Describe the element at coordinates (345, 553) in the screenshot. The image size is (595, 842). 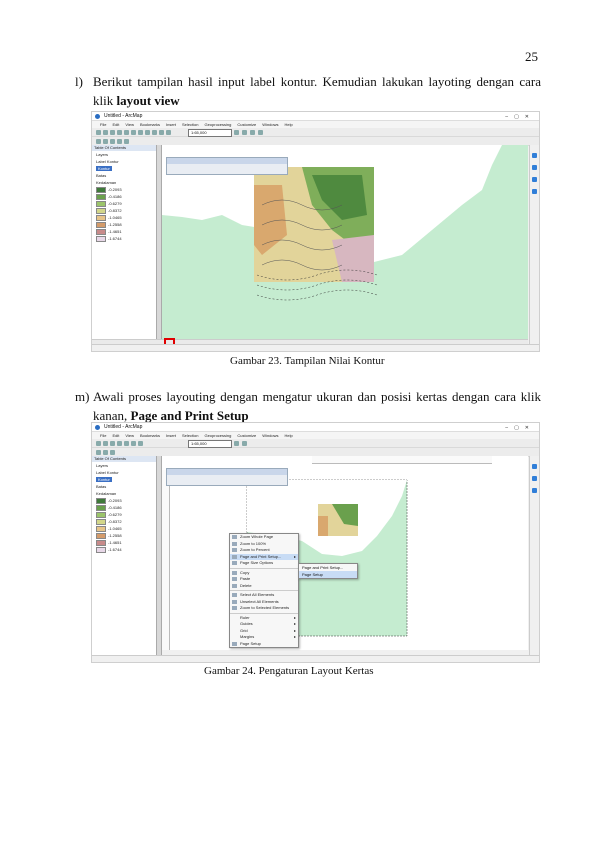
I see `layout-view` at that location.